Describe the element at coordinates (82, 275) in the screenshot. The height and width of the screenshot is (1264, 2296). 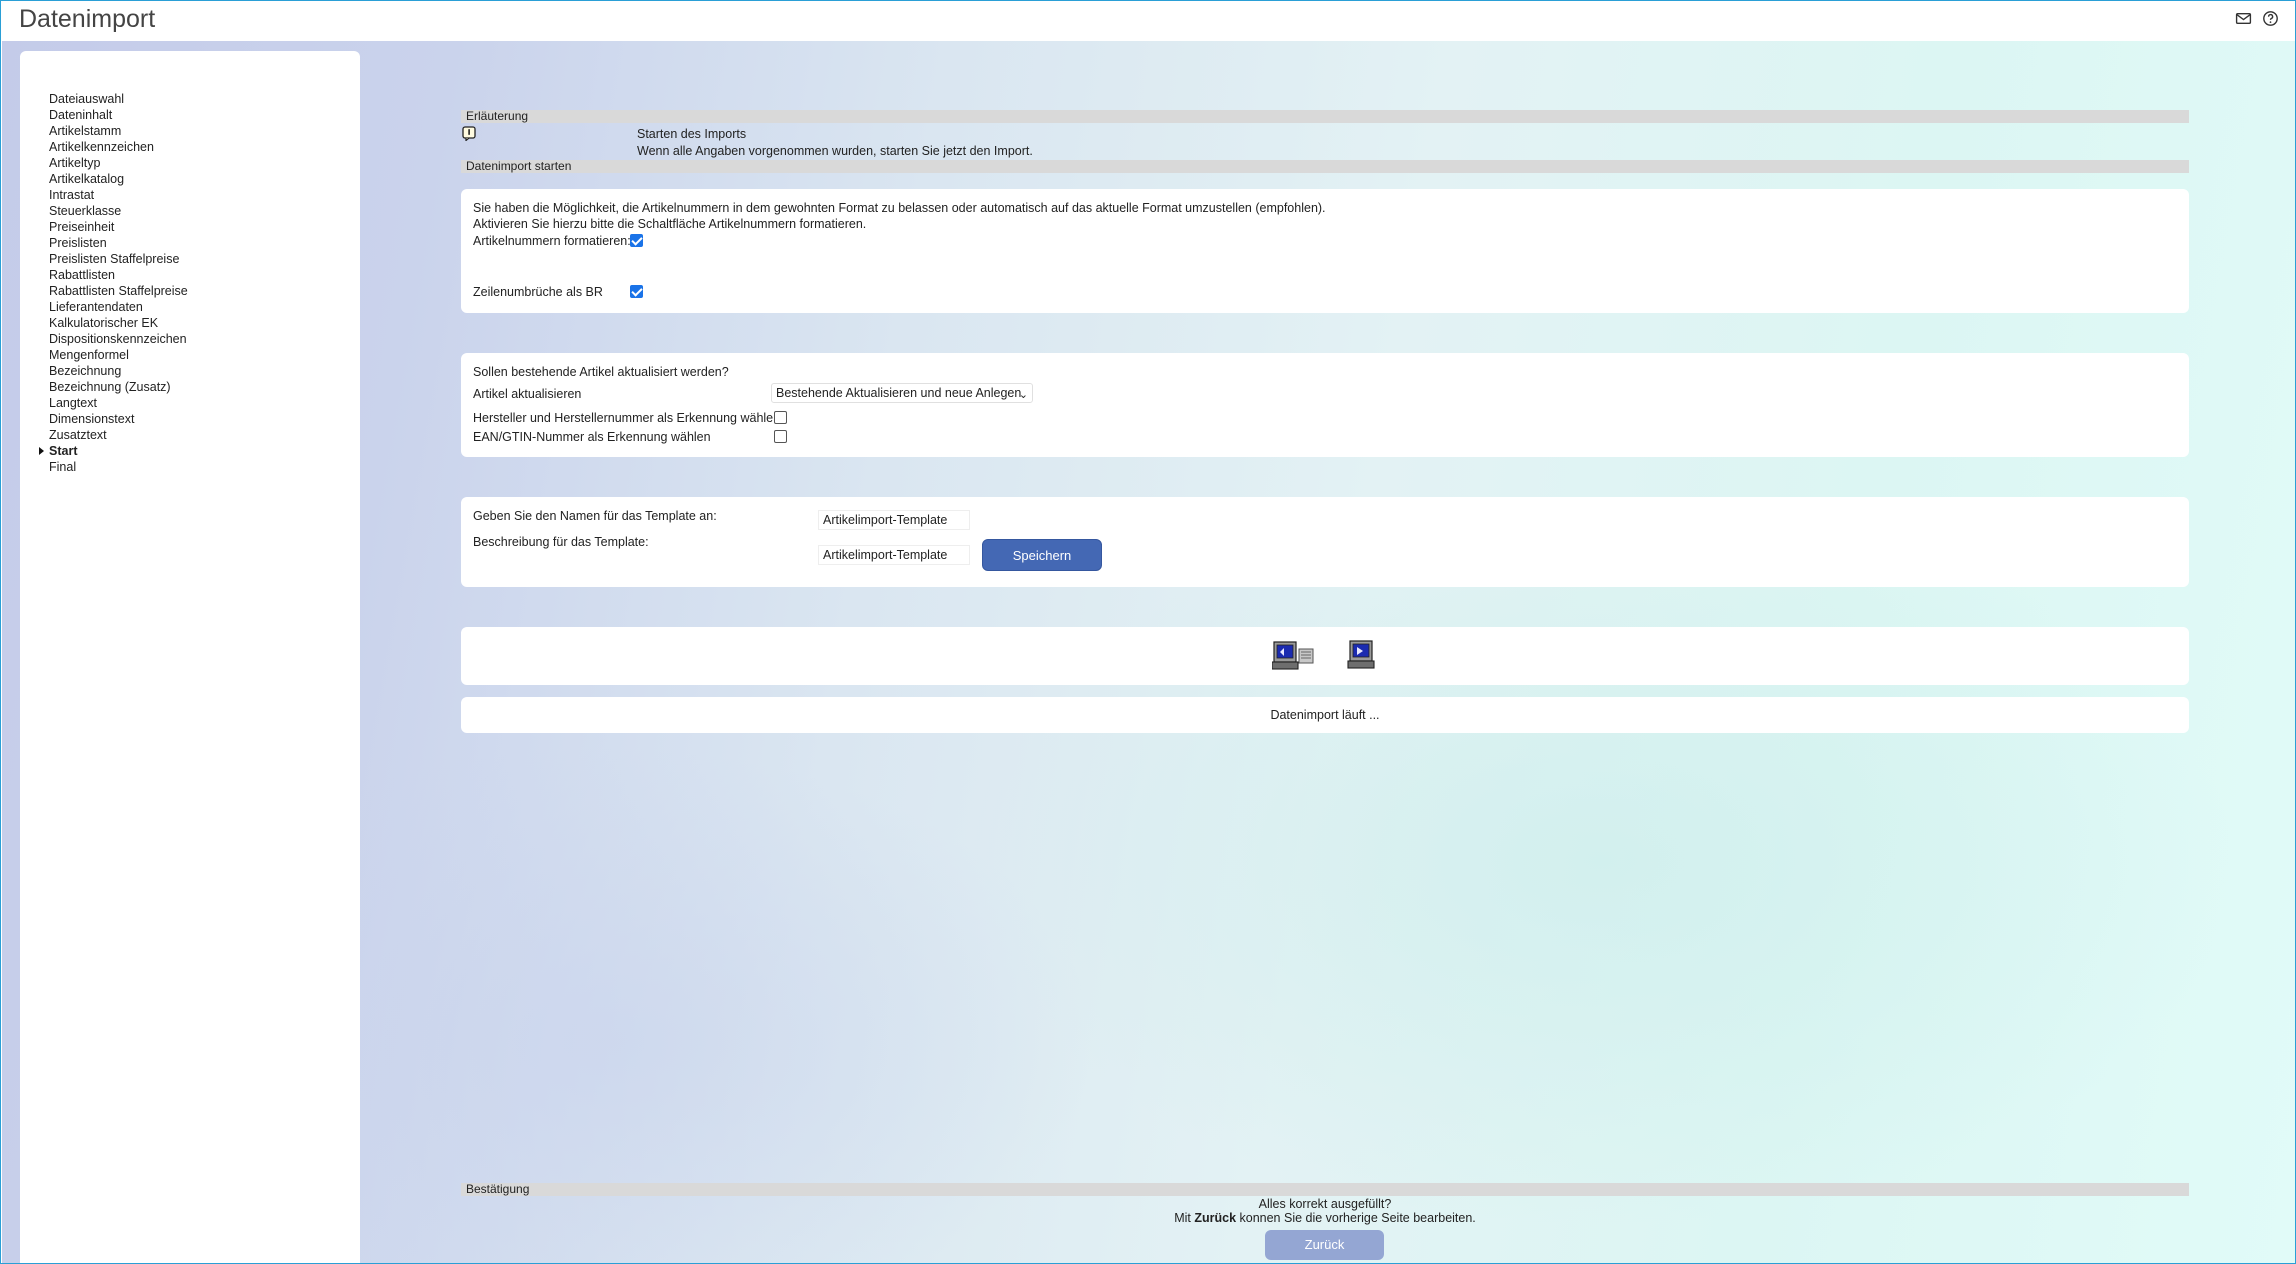
I see `sidebar-item-label: Rabattlisten` at that location.